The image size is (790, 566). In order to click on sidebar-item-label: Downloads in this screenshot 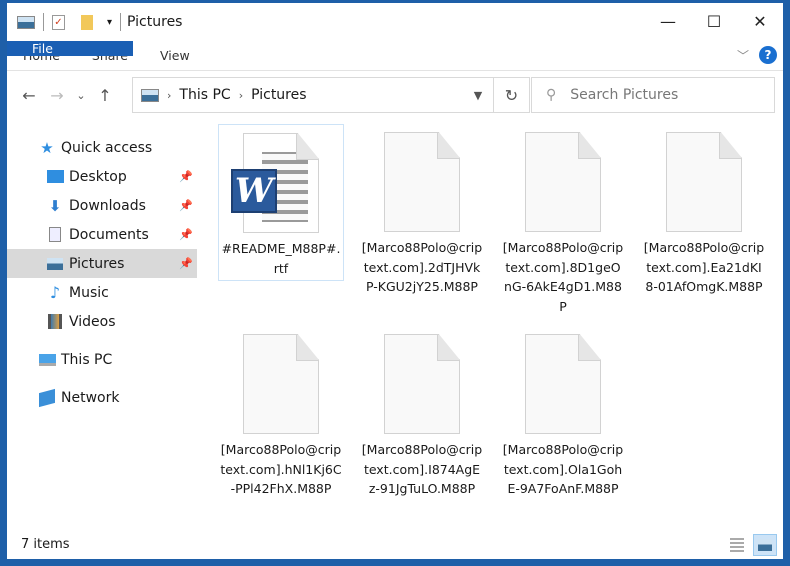, I will do `click(107, 205)`.